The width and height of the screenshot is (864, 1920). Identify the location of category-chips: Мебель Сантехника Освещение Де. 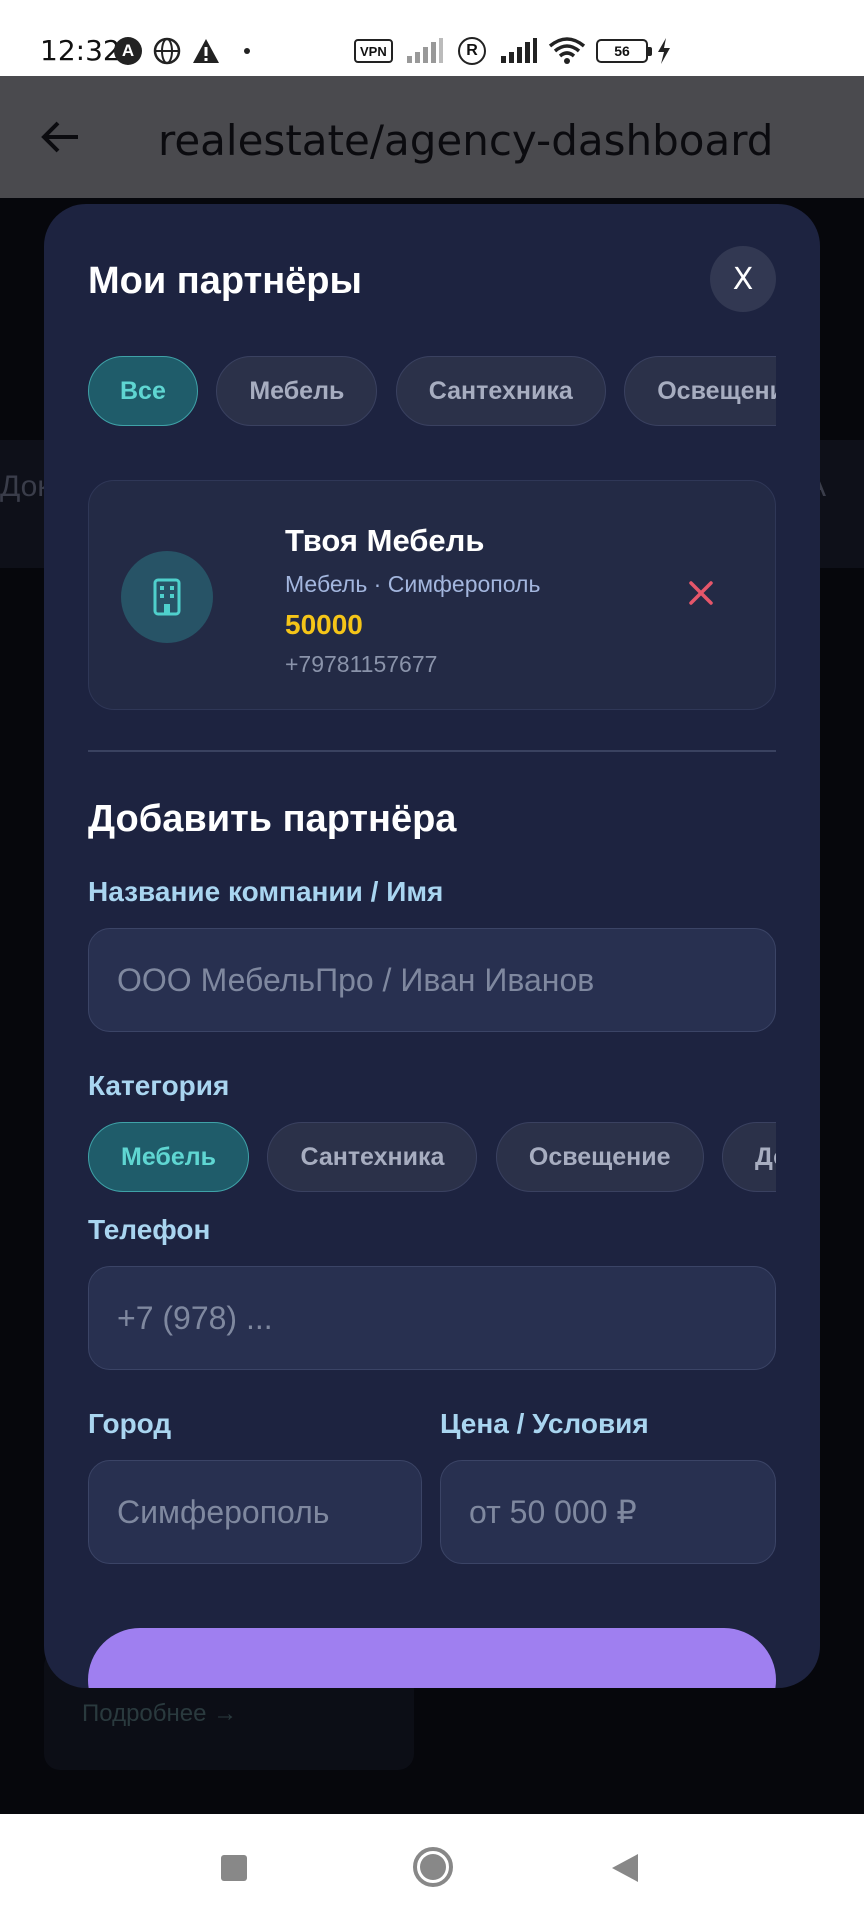
(432, 1158).